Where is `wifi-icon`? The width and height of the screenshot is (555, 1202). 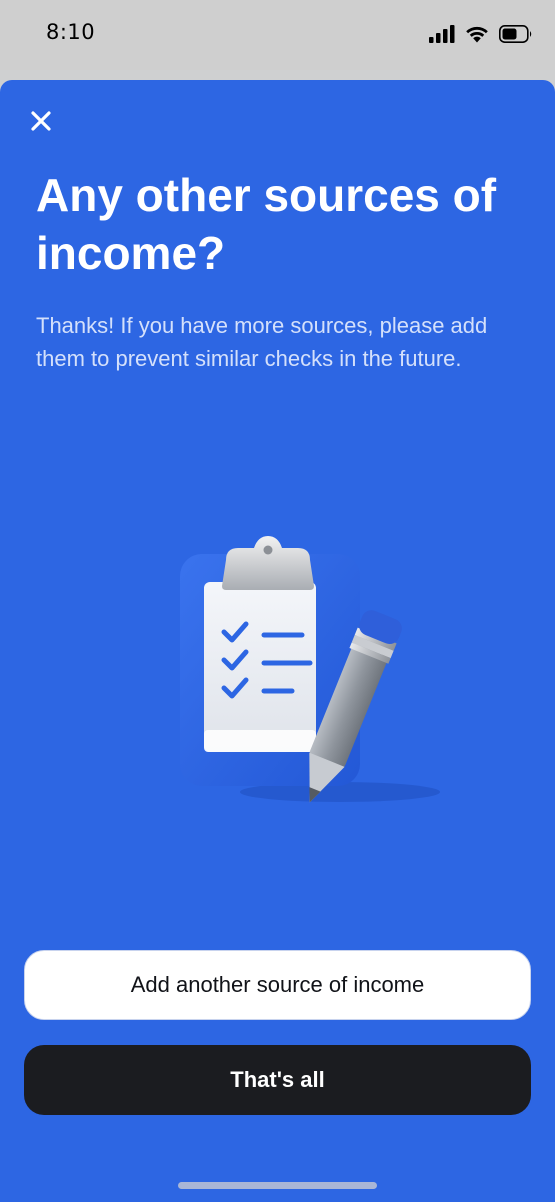
wifi-icon is located at coordinates (477, 34).